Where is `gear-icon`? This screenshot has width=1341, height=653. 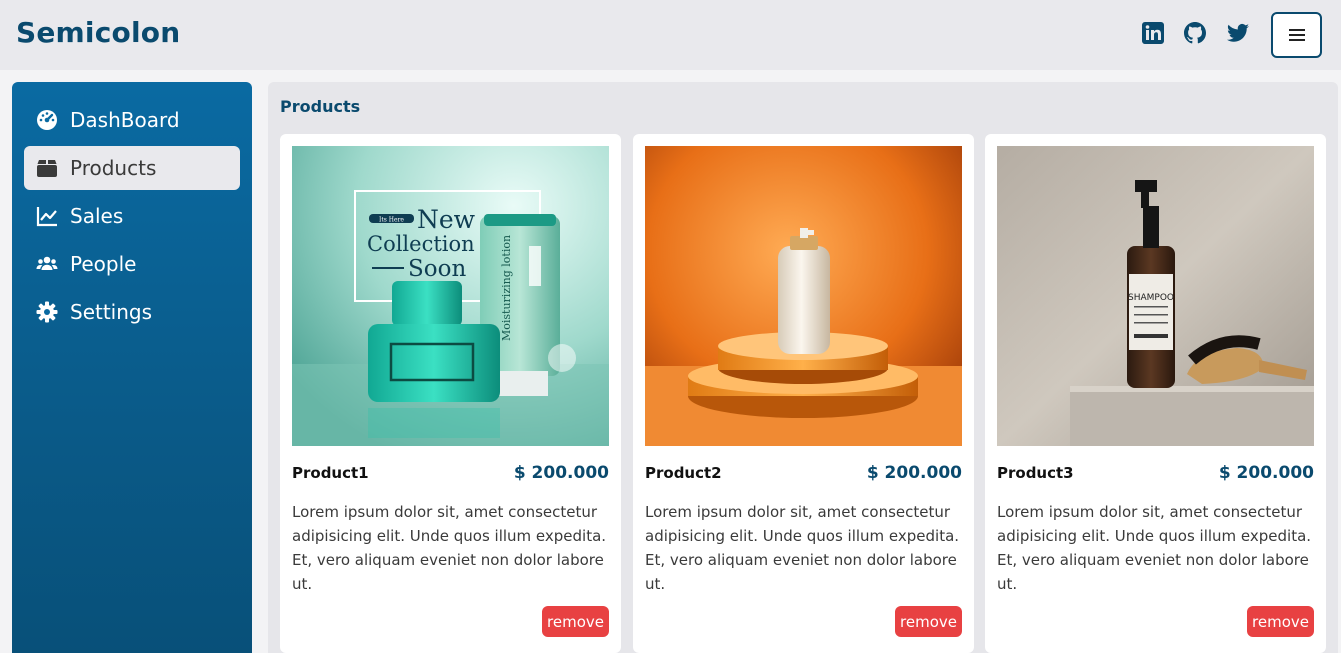
gear-icon is located at coordinates (47, 312).